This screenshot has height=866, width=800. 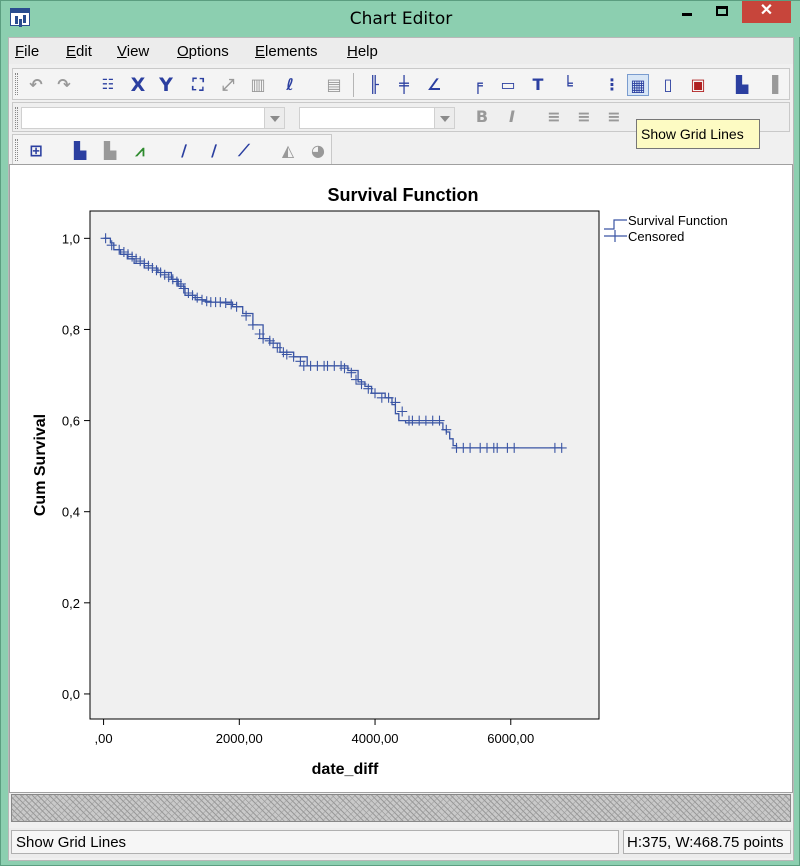 I want to click on properties-icon: ☷, so click(x=108, y=85).